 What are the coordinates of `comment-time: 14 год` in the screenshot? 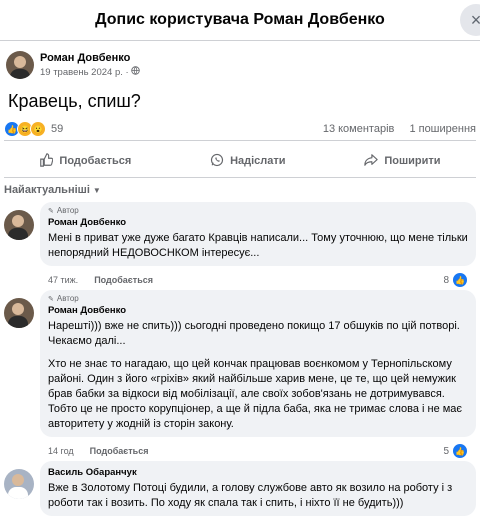 It's located at (61, 451).